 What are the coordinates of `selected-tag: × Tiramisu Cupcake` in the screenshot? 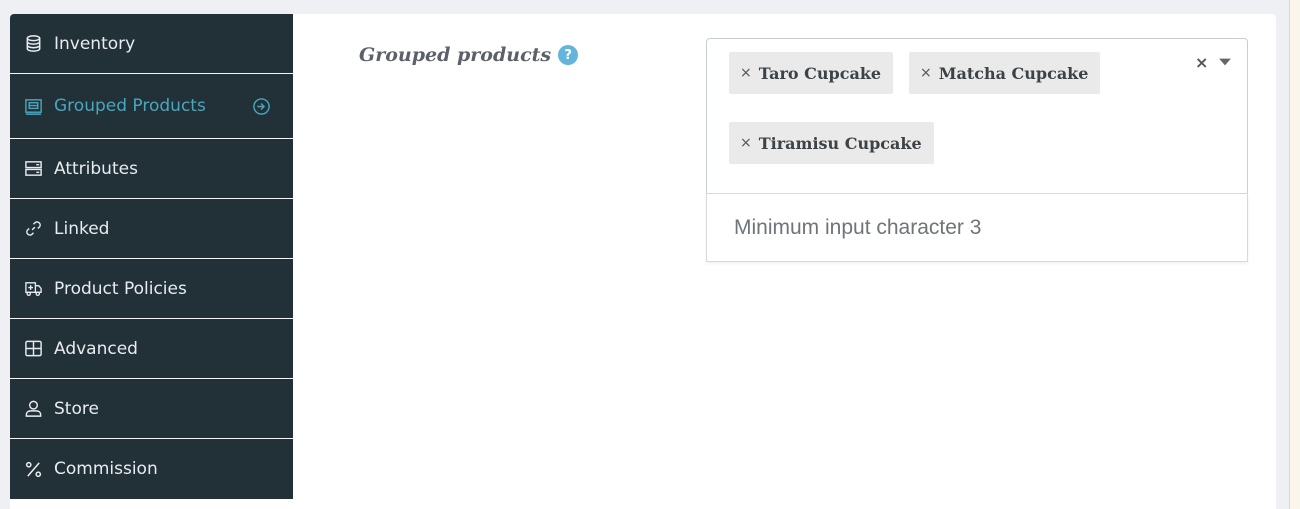 It's located at (831, 143).